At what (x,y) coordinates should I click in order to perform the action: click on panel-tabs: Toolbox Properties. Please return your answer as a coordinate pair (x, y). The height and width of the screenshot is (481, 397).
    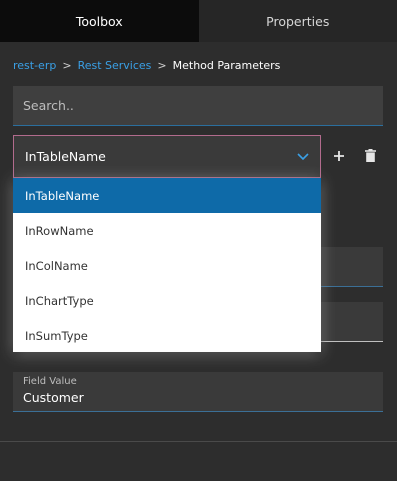
    Looking at the image, I should click on (198, 21).